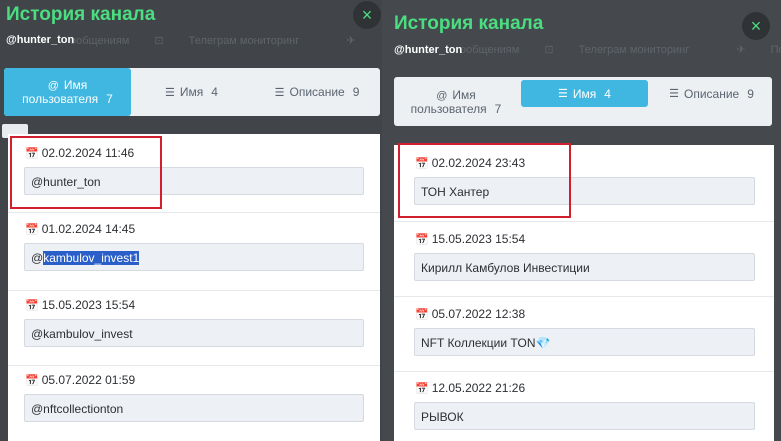 The width and height of the screenshot is (781, 441). What do you see at coordinates (80, 153) in the screenshot?
I see `entry-date: 📅 02.02.2024 11:46` at bounding box center [80, 153].